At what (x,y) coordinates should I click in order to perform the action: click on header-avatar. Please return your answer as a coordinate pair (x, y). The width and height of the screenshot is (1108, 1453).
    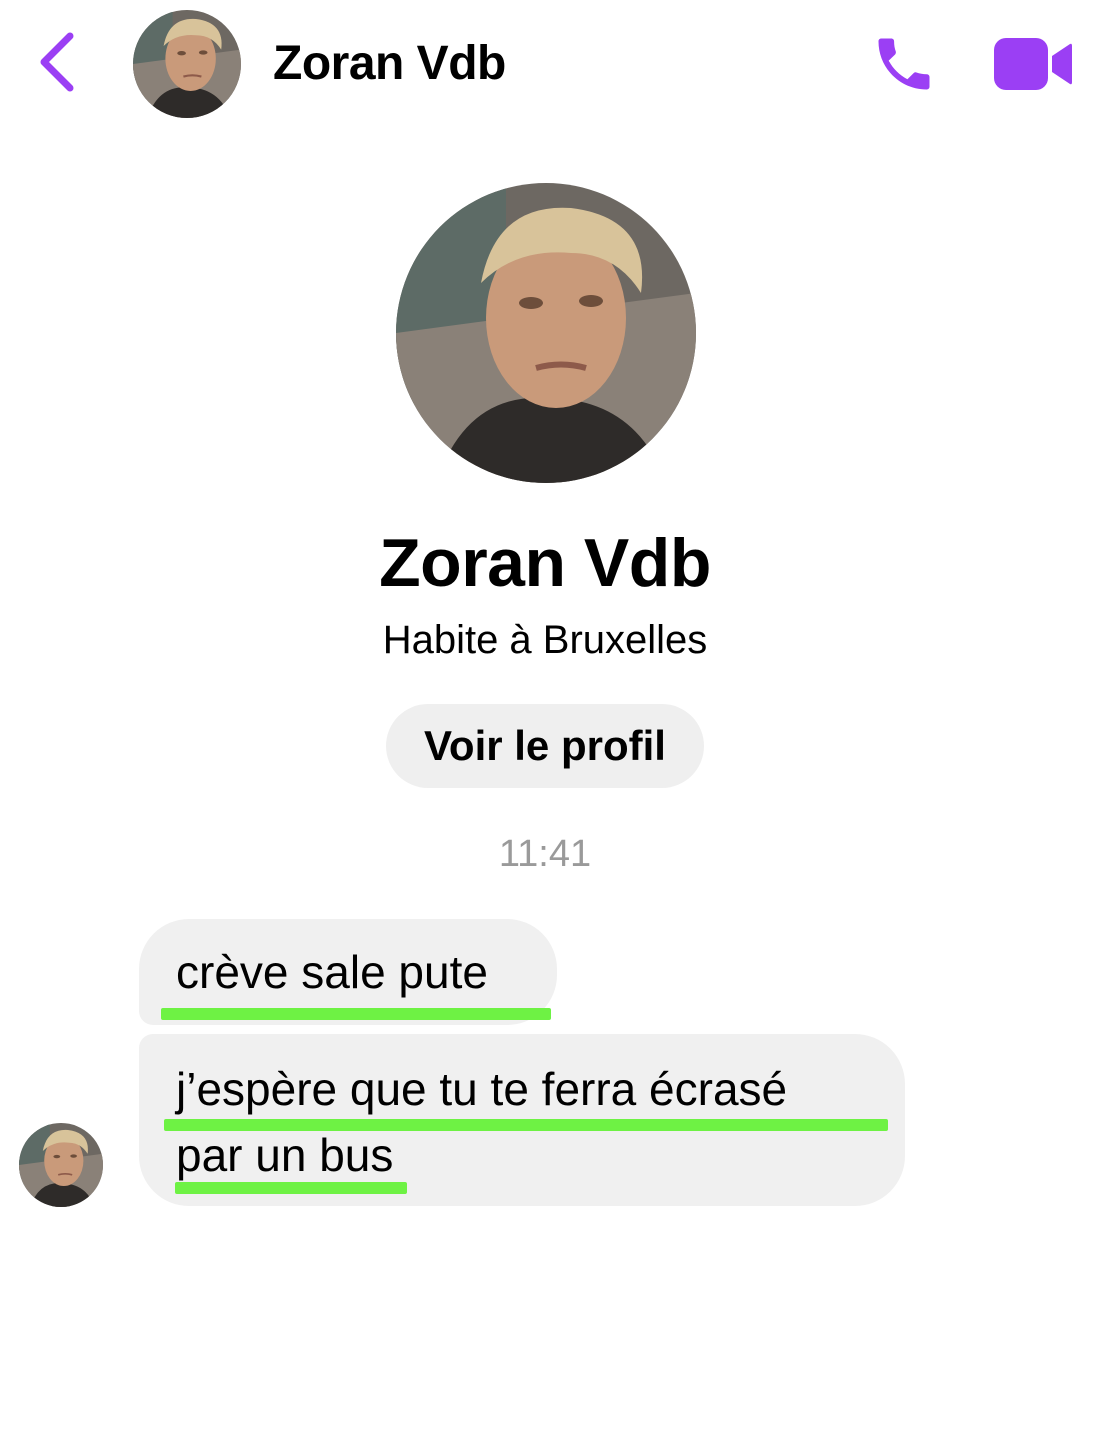
    Looking at the image, I should click on (187, 64).